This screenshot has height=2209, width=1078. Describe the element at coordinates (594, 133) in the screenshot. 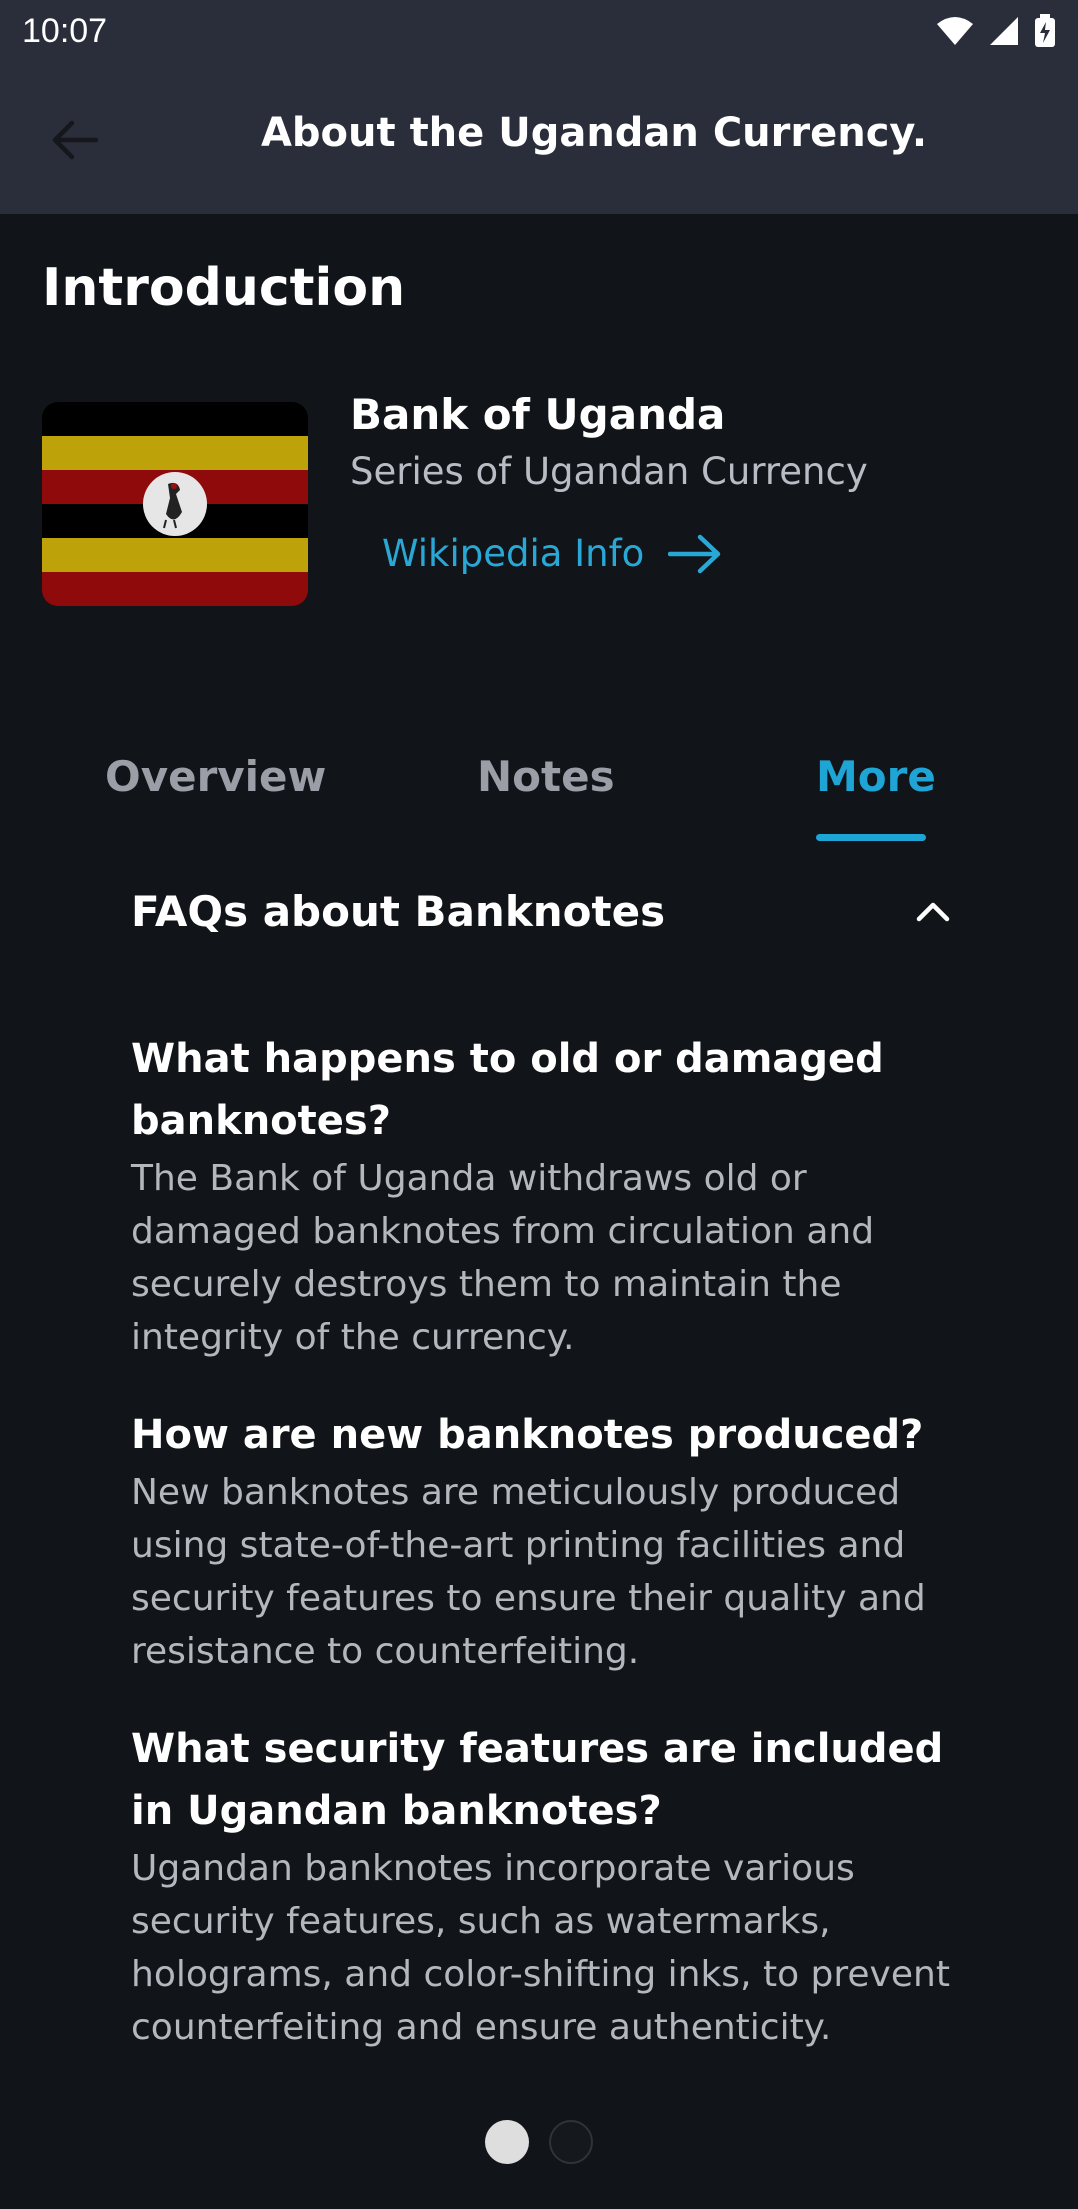

I see `app-bar-title: About the Ugandan Currency.` at that location.